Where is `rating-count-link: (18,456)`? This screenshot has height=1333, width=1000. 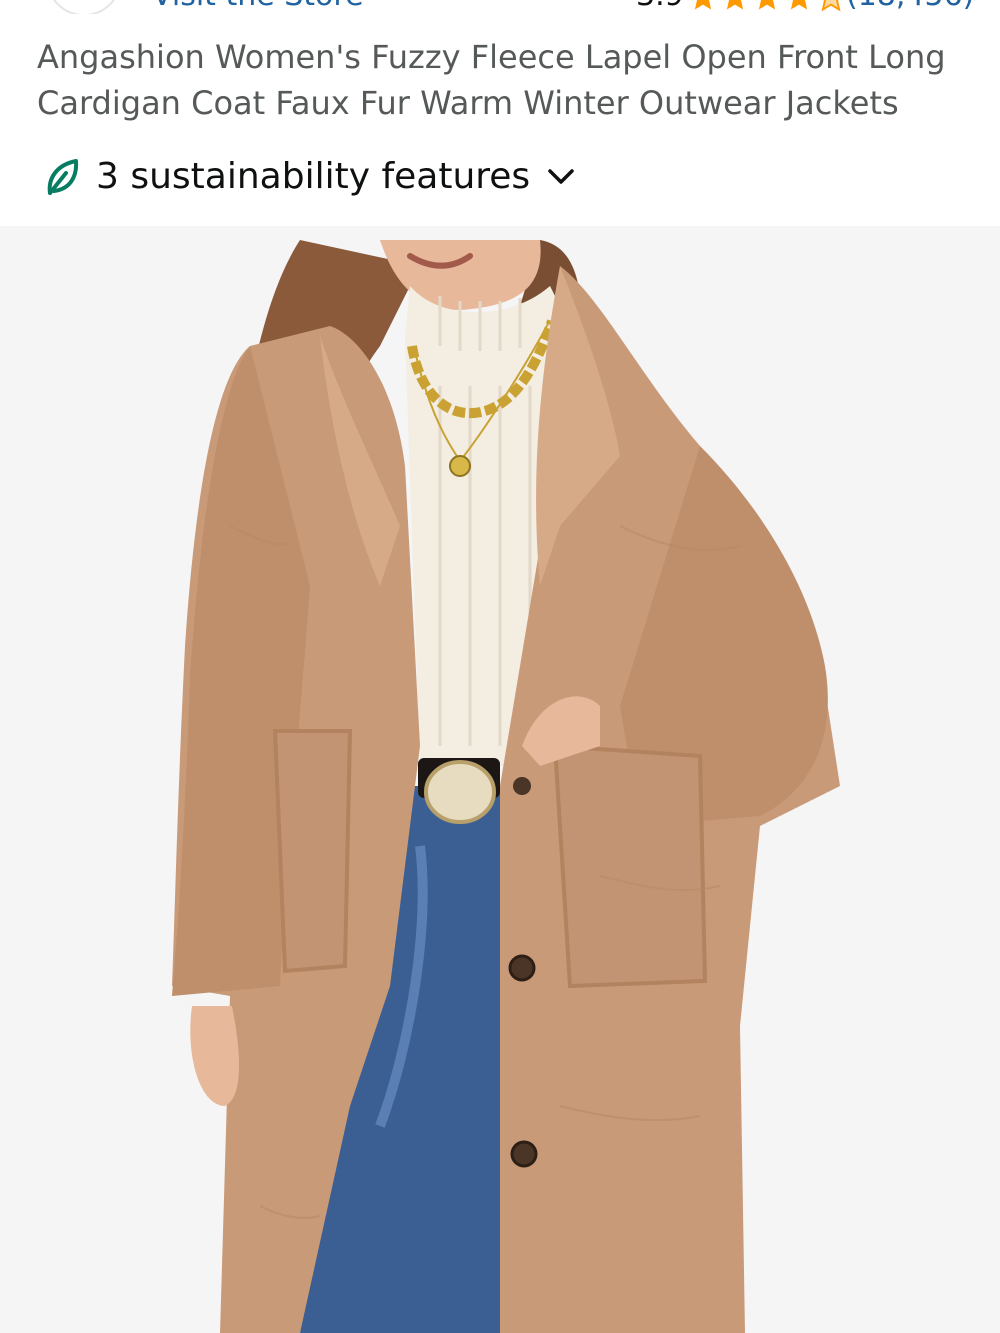 rating-count-link: (18,456) is located at coordinates (910, 6).